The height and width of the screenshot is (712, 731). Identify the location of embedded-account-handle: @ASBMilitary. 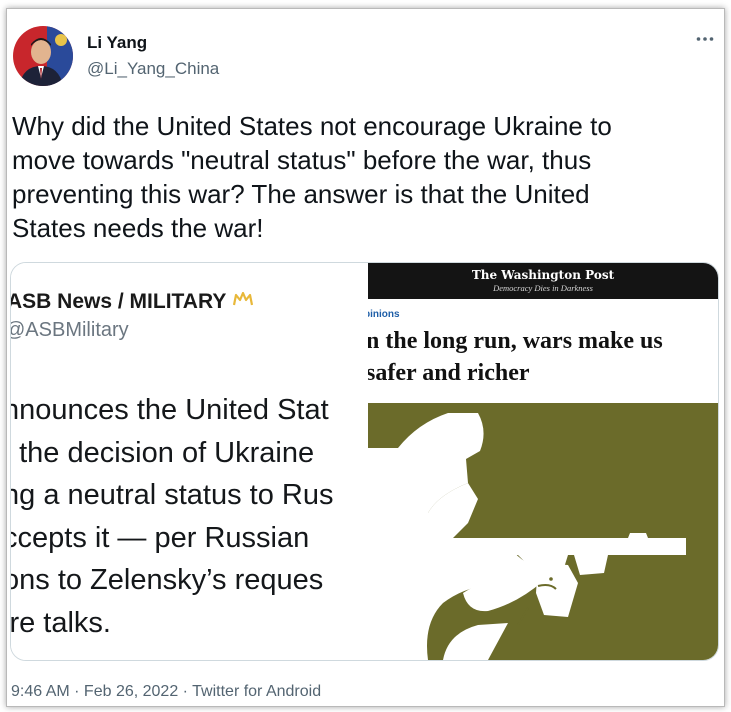
(70, 330).